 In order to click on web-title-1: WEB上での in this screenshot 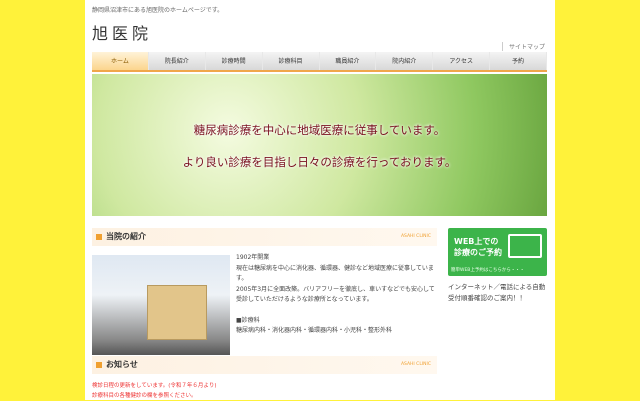, I will do `click(476, 241)`.